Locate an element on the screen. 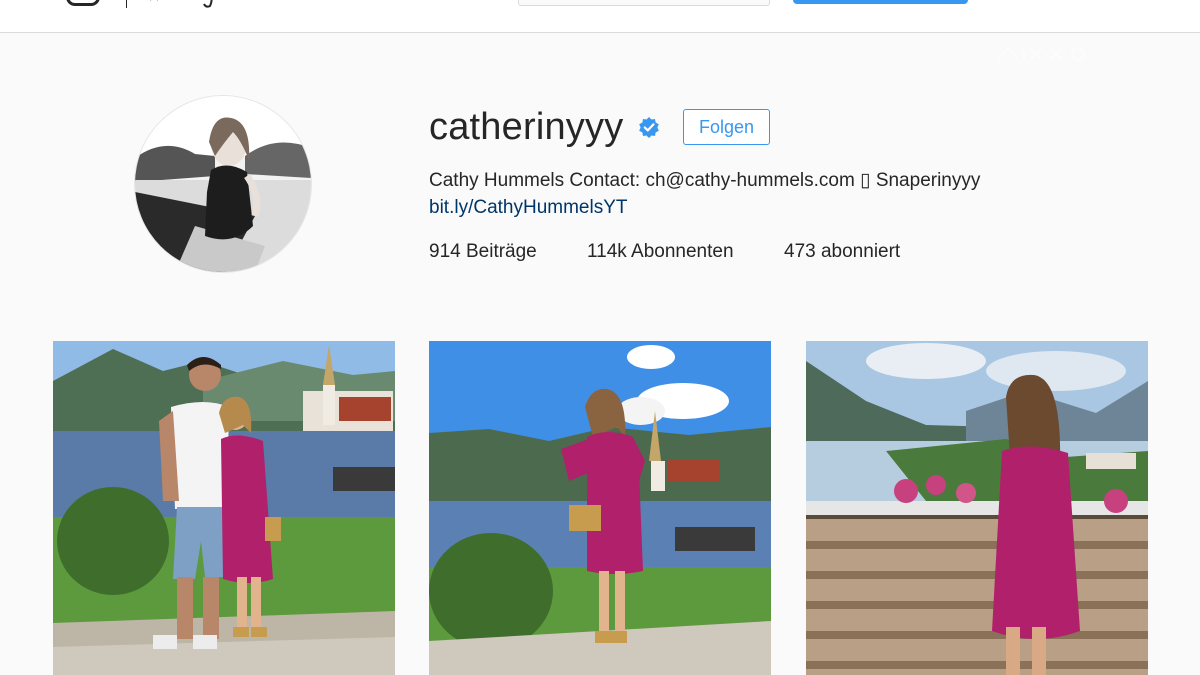  stat-followers: 114k Abonnenten is located at coordinates (660, 252).